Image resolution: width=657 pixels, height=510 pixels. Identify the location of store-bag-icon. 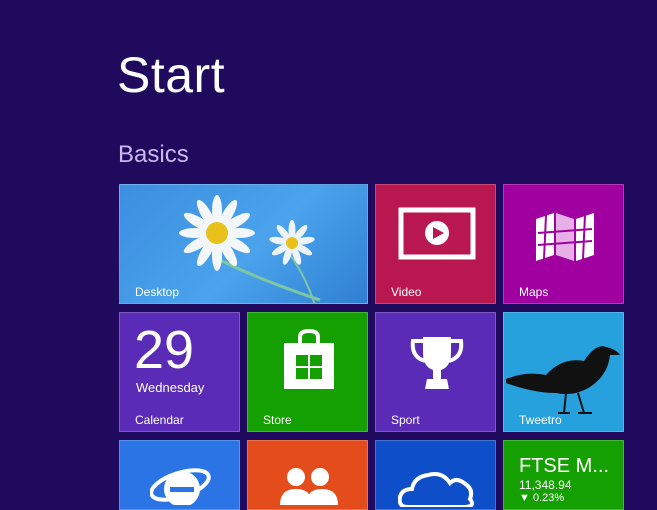
(309, 359).